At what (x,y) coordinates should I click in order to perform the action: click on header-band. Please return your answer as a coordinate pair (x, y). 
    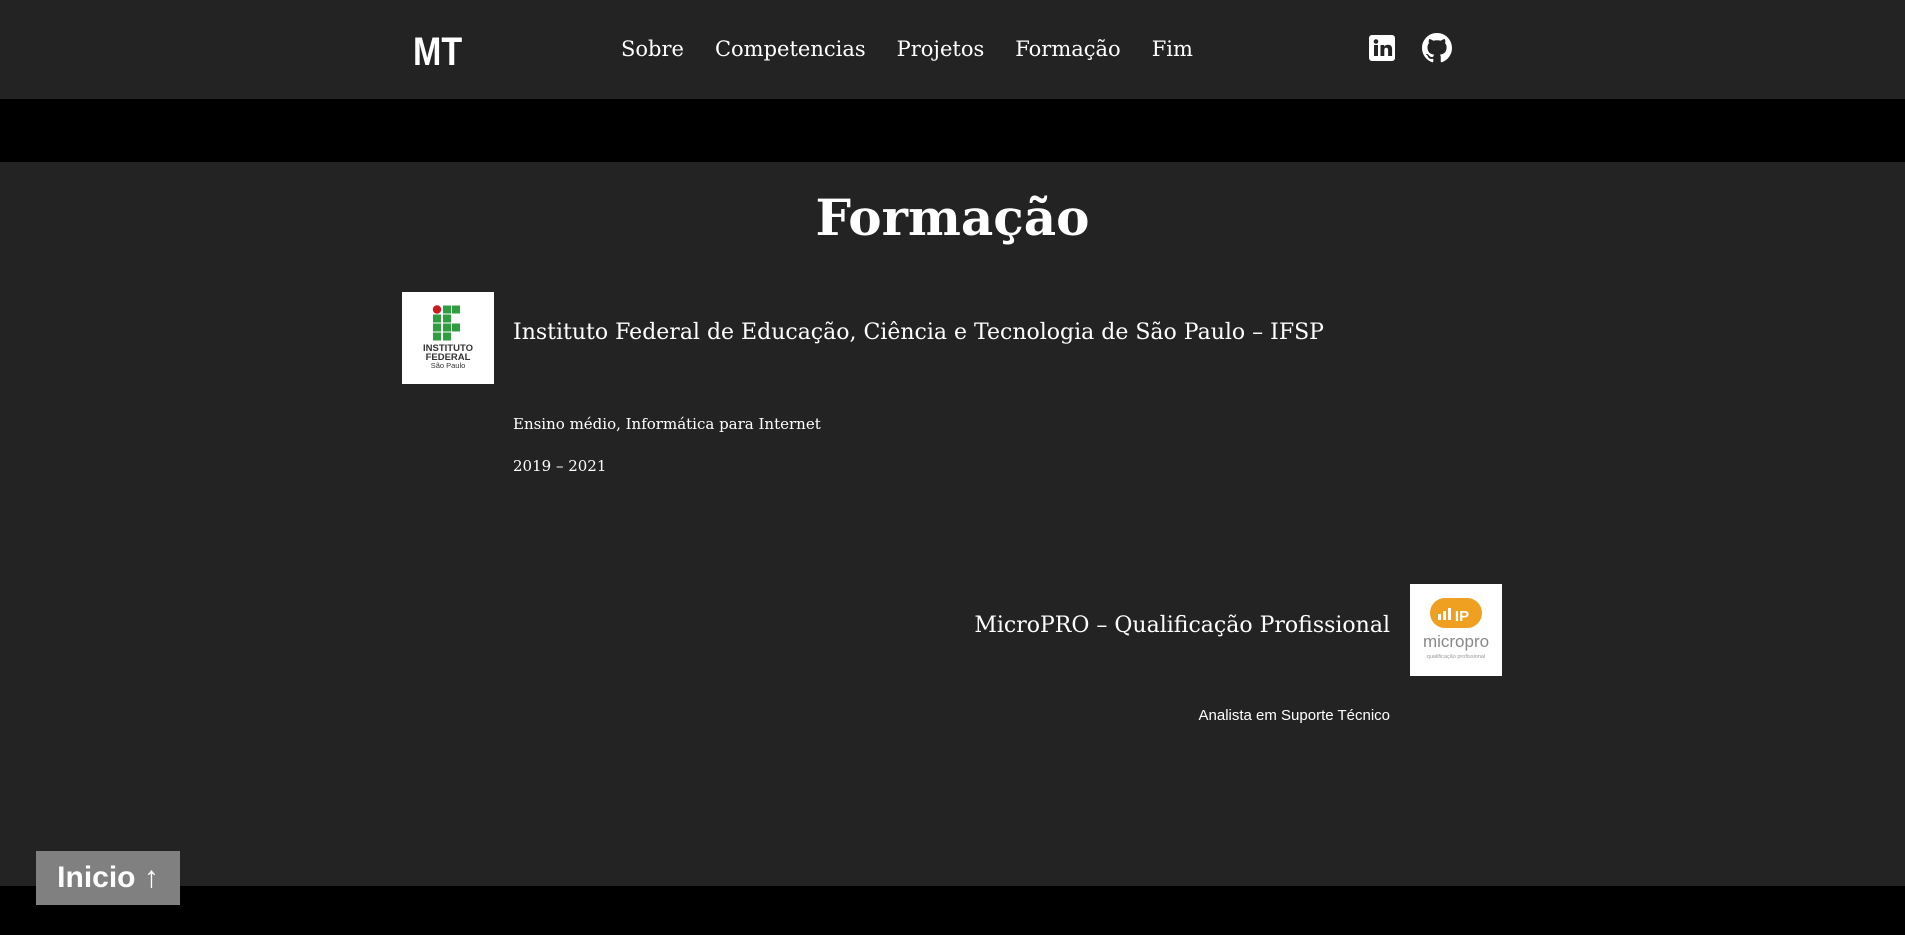
    Looking at the image, I should click on (952, 130).